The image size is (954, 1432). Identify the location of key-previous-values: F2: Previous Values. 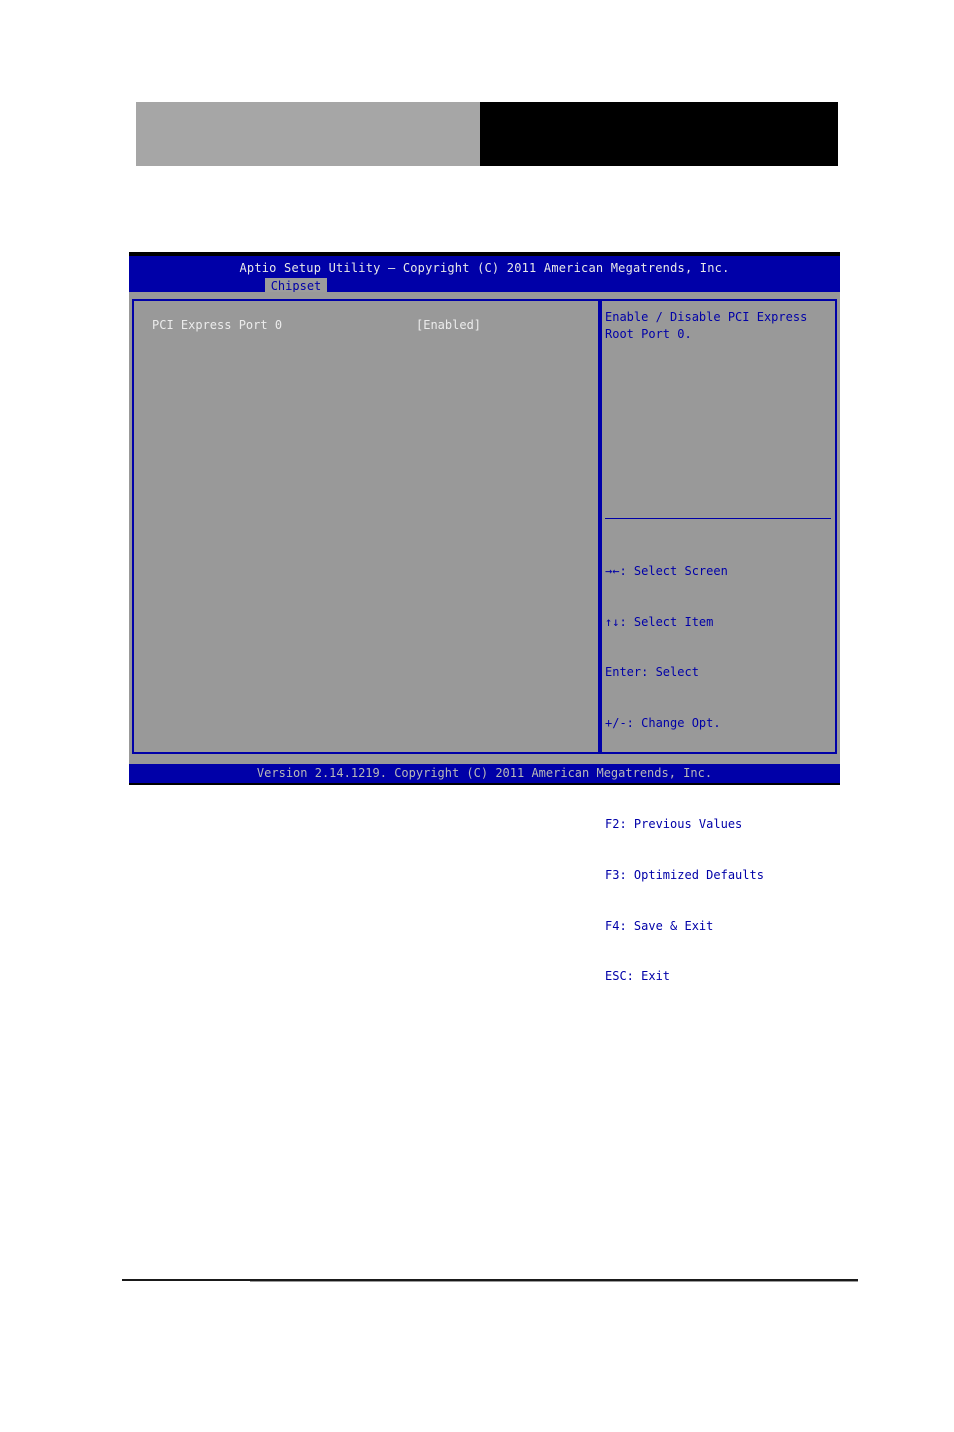
(674, 824).